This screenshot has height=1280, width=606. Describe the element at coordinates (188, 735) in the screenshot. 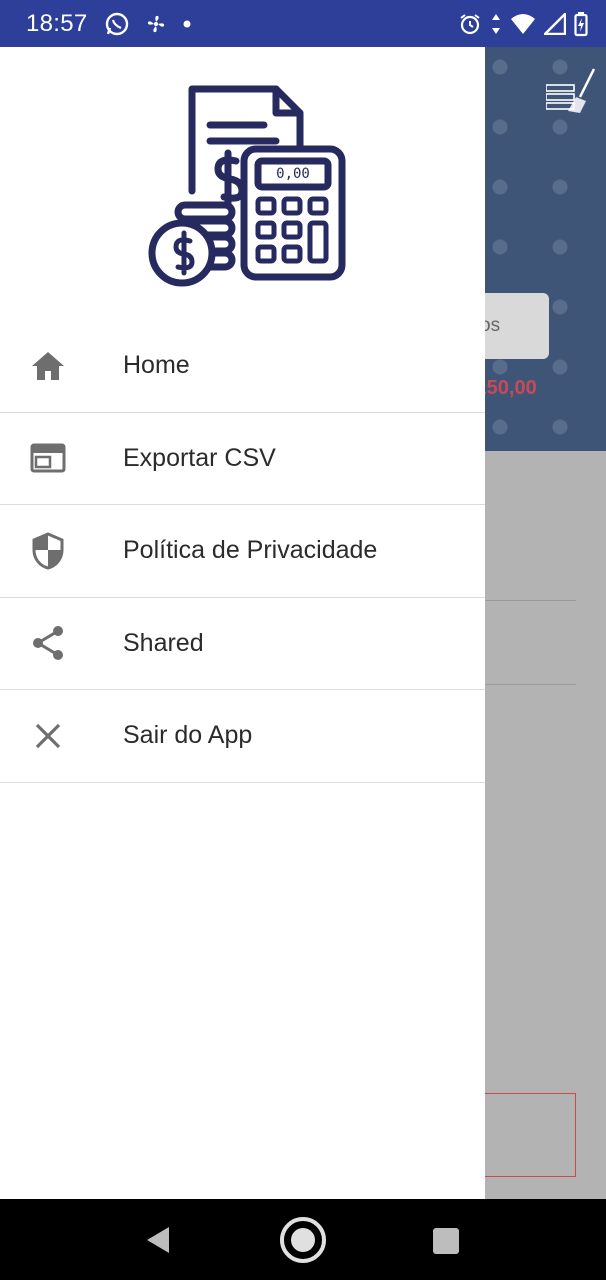

I see `menu-item-label: Sair do App` at that location.